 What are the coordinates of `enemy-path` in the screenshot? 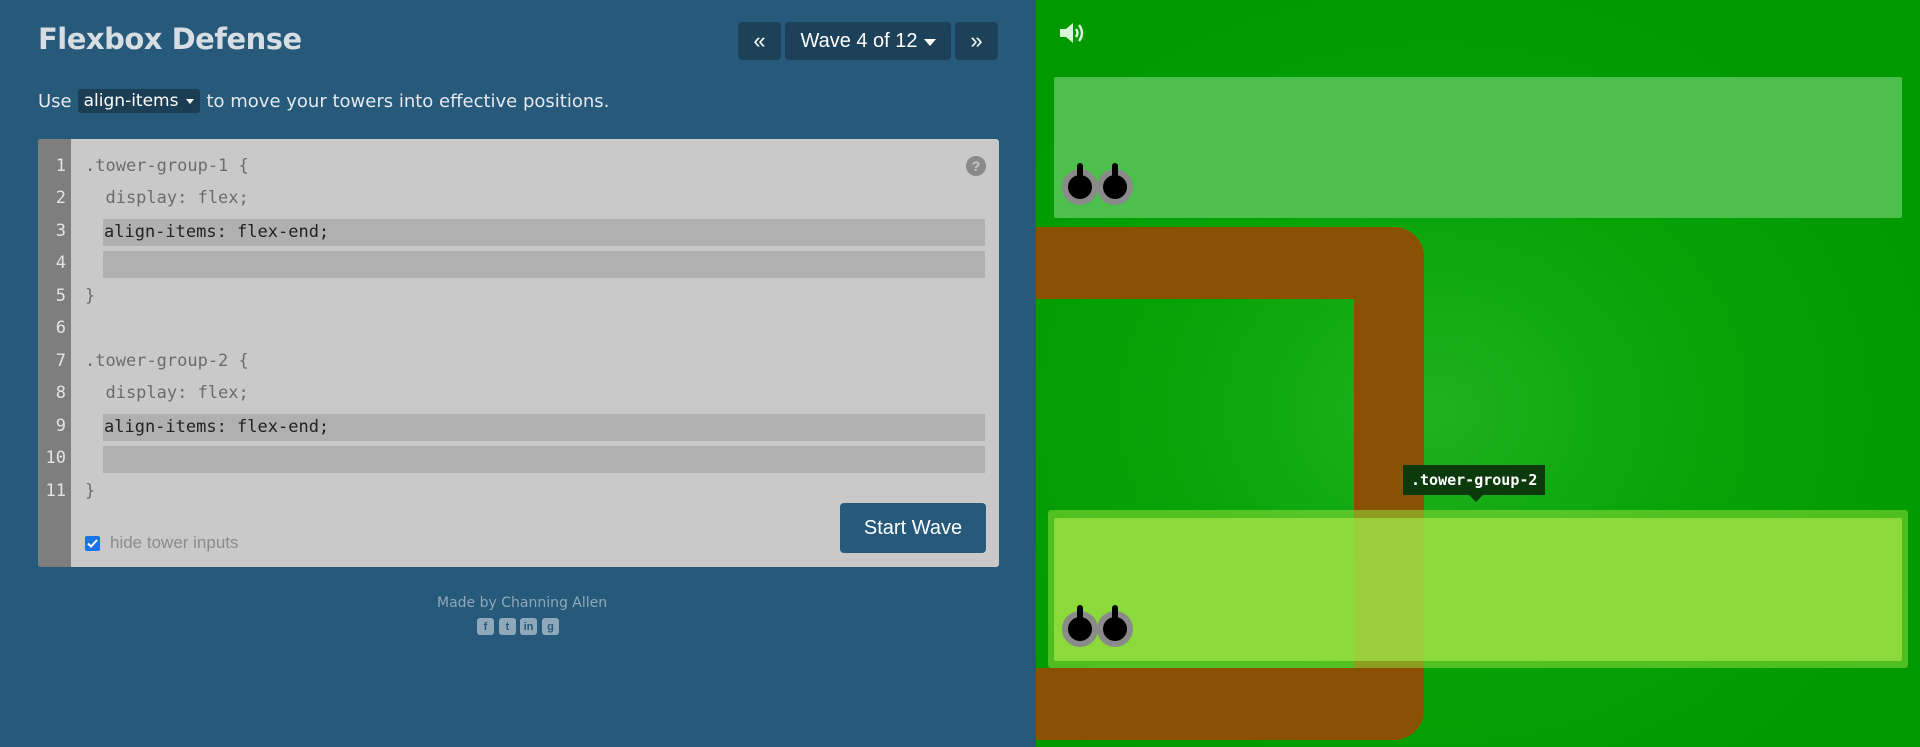 It's located at (1230, 704).